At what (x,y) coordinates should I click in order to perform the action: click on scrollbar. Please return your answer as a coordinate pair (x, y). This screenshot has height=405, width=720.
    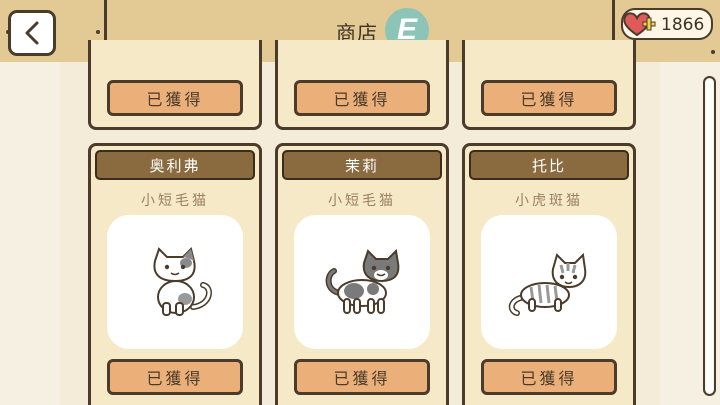
    Looking at the image, I should click on (709, 236).